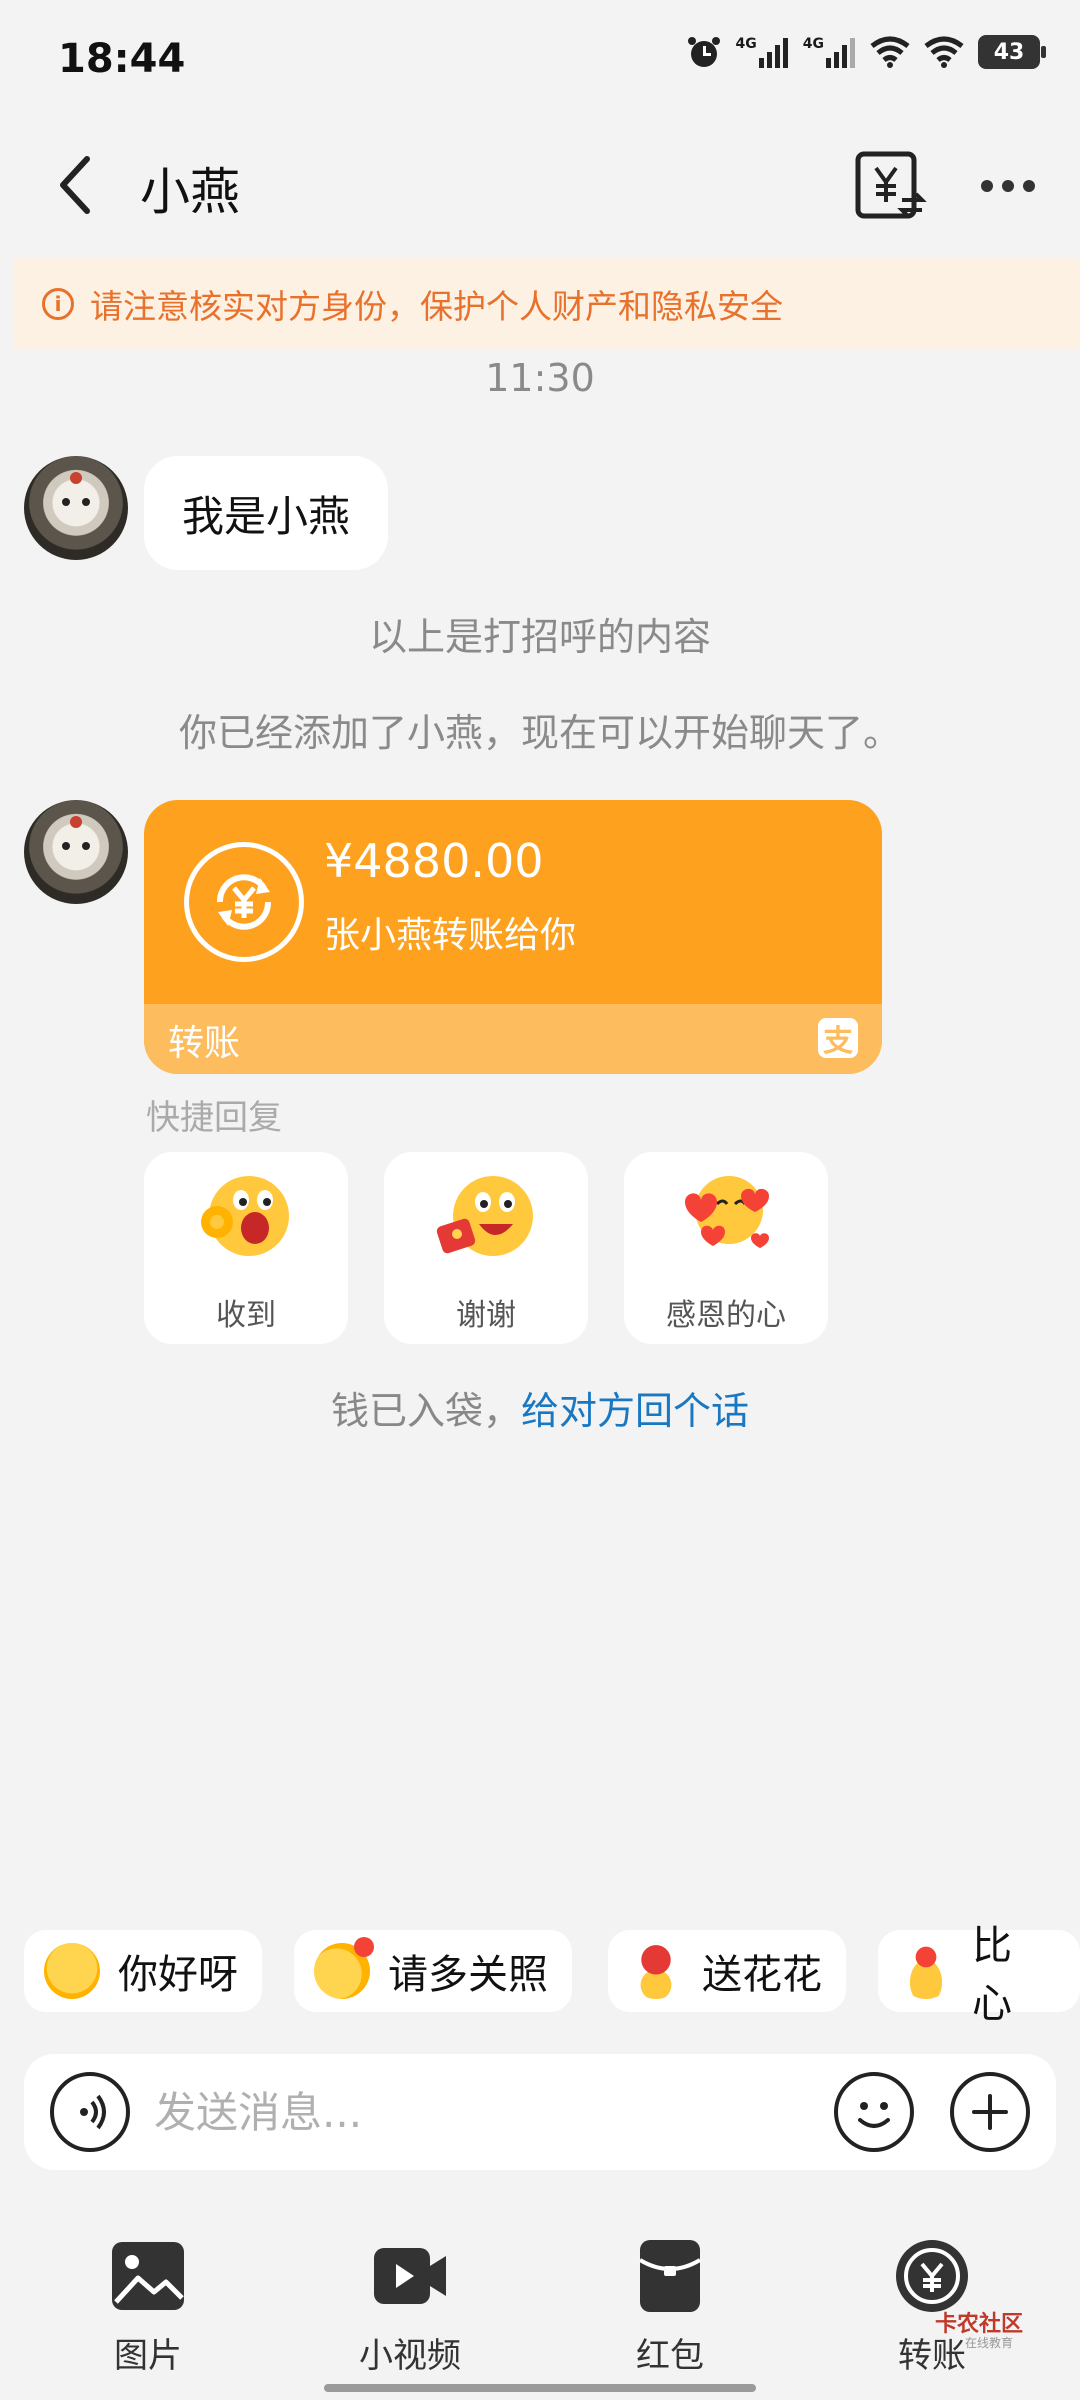 The height and width of the screenshot is (2400, 1080). Describe the element at coordinates (245, 1216) in the screenshot. I see `ok-hand-emoji-icon` at that location.